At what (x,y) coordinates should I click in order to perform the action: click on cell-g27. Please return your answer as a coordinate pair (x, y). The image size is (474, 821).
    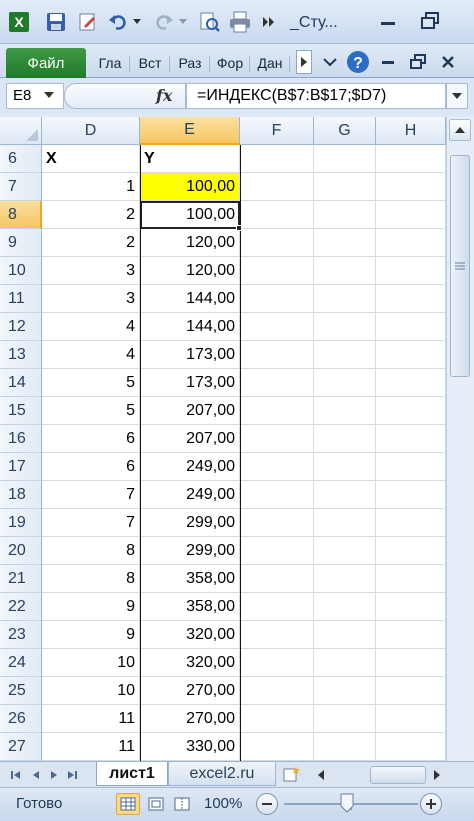
    Looking at the image, I should click on (345, 747).